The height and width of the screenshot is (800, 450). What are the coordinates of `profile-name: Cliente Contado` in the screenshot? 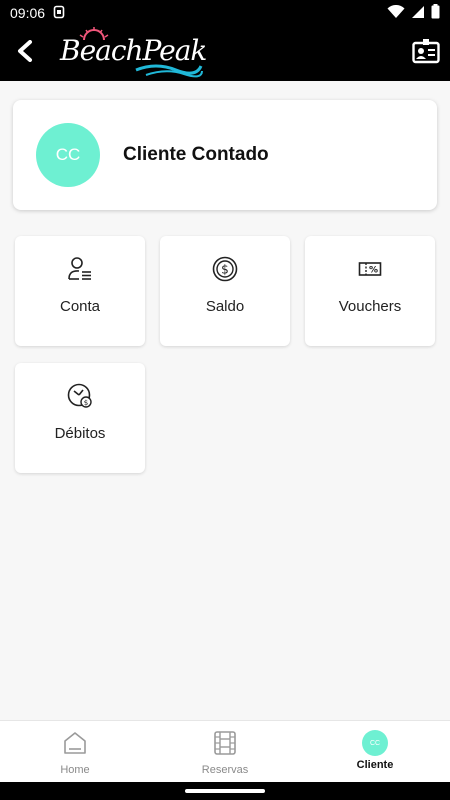 It's located at (196, 154).